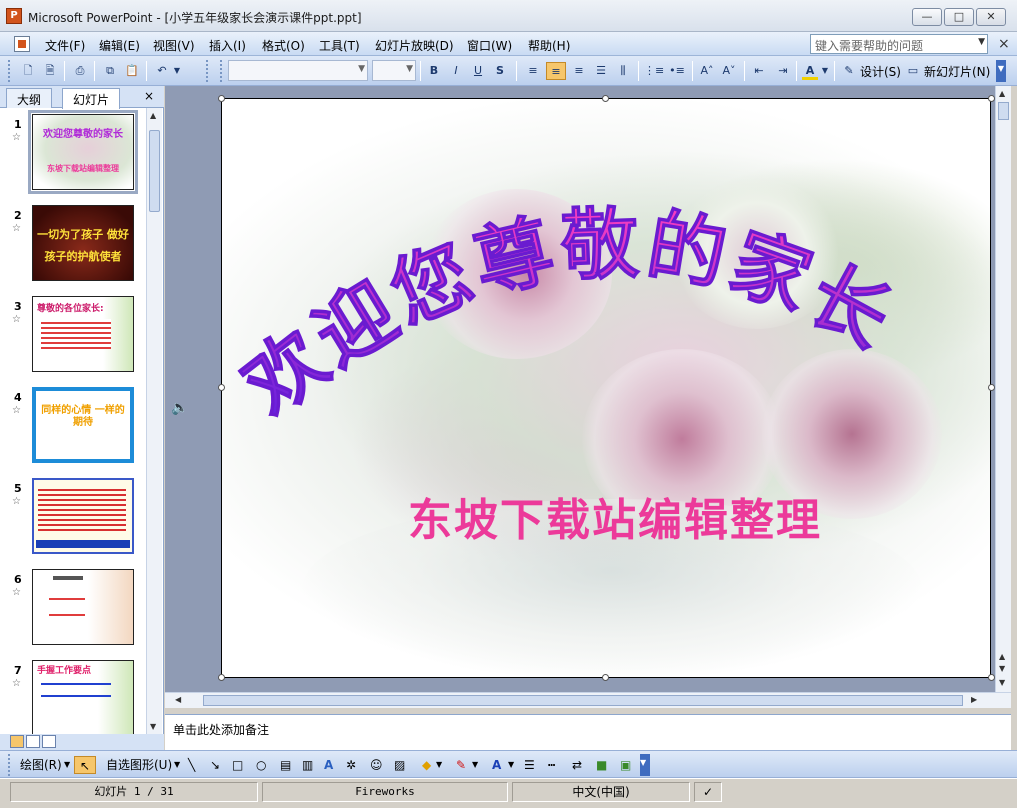 The width and height of the screenshot is (1017, 808). Describe the element at coordinates (927, 17) in the screenshot. I see `minimize-button: —` at that location.